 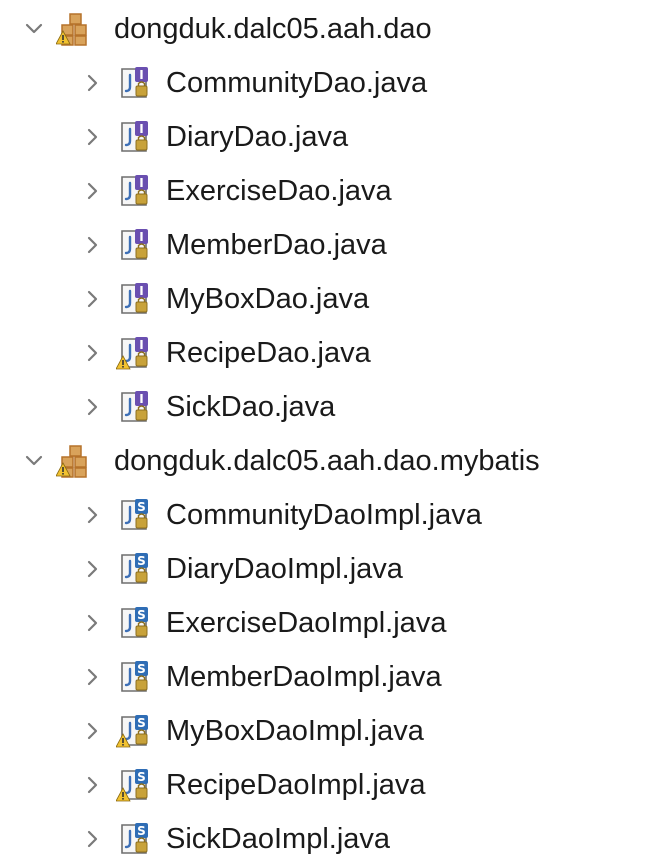 I want to click on tree-item-file: I MemberDao.java, so click(x=328, y=245).